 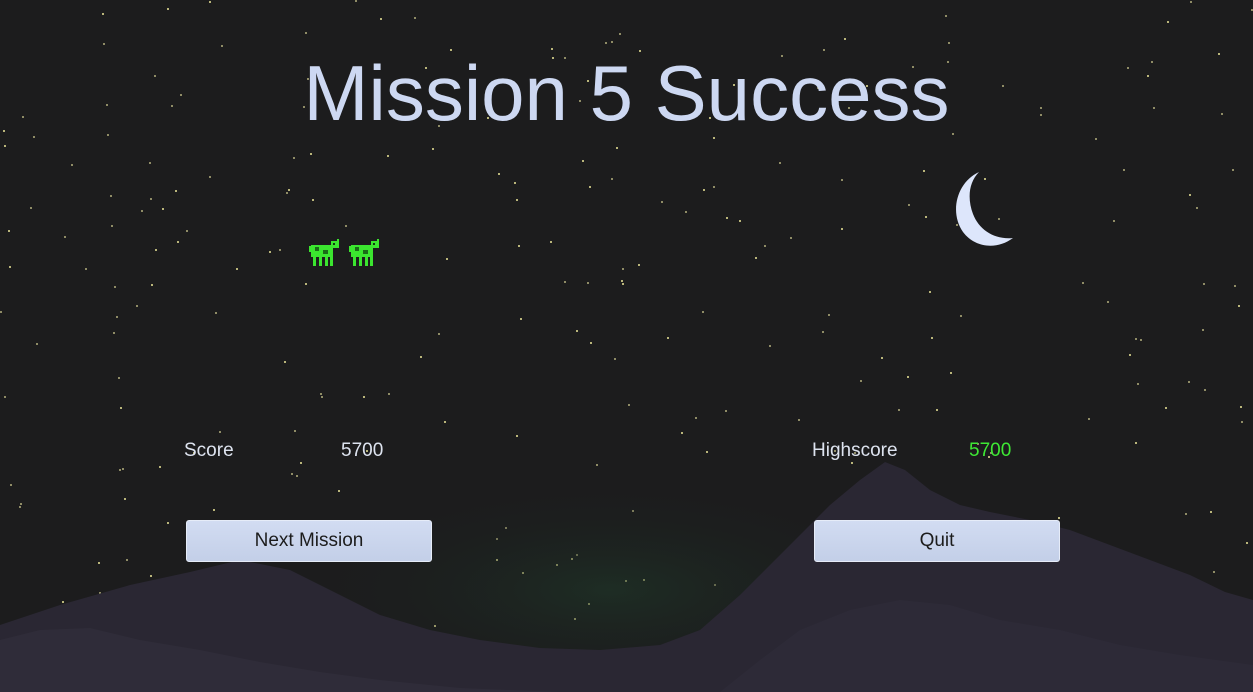 I want to click on score-value: 5700, so click(x=362, y=450).